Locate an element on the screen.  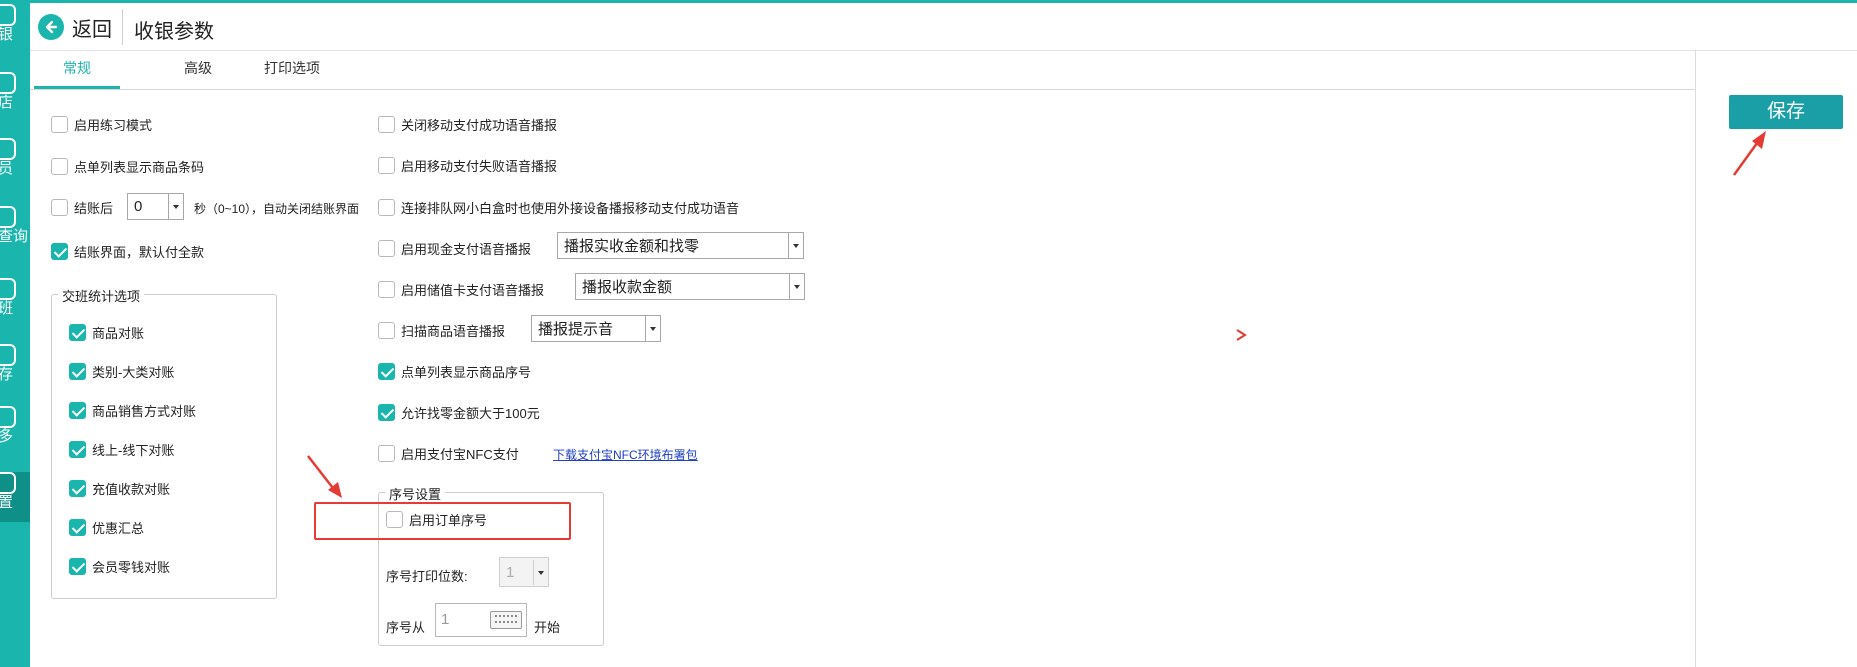
select-value: 1 is located at coordinates (510, 572).